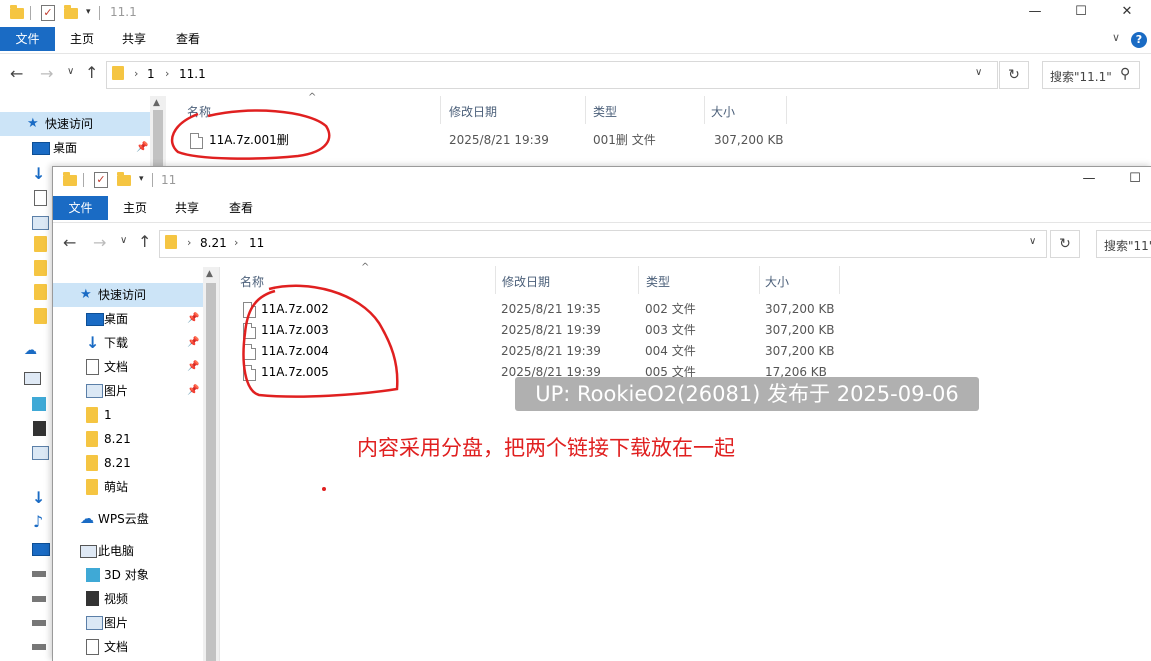 This screenshot has width=1151, height=661. Describe the element at coordinates (94, 623) in the screenshot. I see `pictures-icon` at that location.